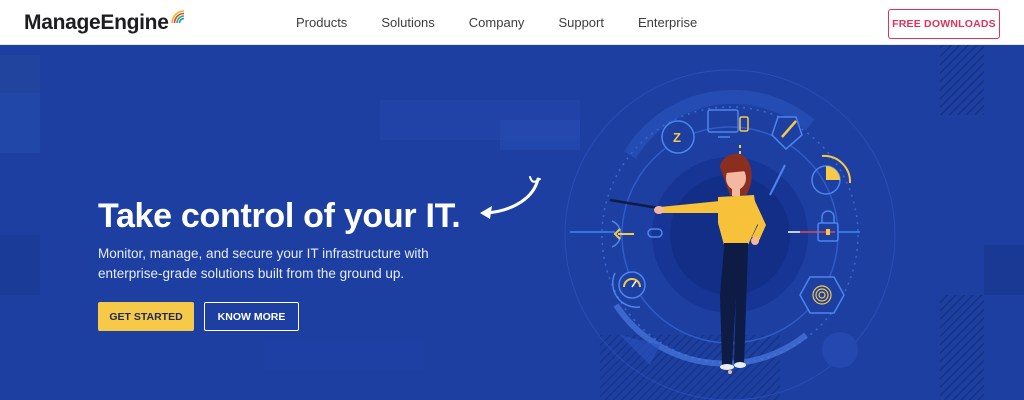  I want to click on get-started-button: GET STARTED, so click(146, 316).